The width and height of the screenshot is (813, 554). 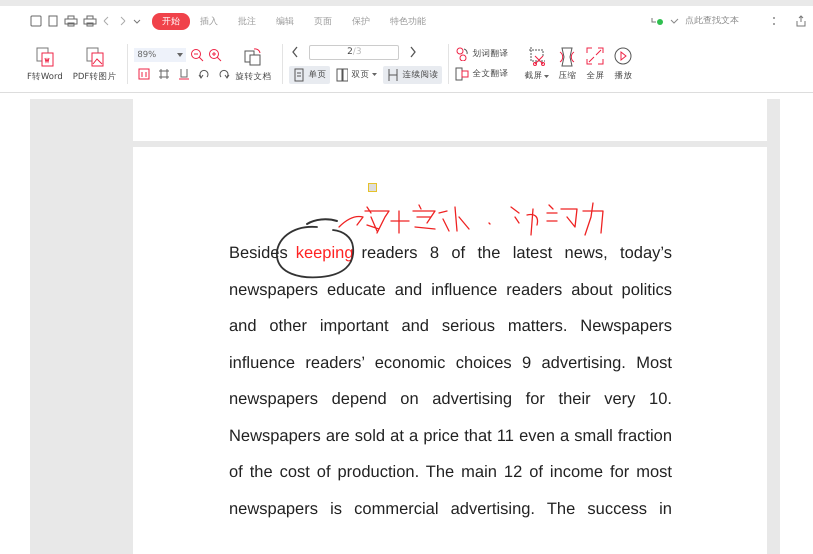 What do you see at coordinates (412, 75) in the screenshot?
I see `view-mode-button: 连续阅读` at bounding box center [412, 75].